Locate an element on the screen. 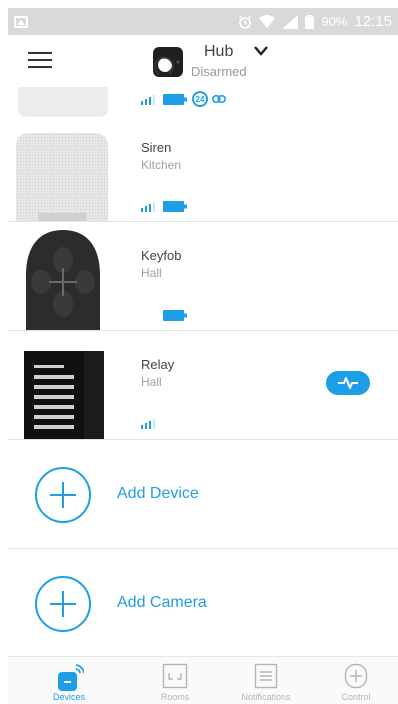 This screenshot has height=704, width=398. add-camera-label: Add Camera is located at coordinates (162, 602).